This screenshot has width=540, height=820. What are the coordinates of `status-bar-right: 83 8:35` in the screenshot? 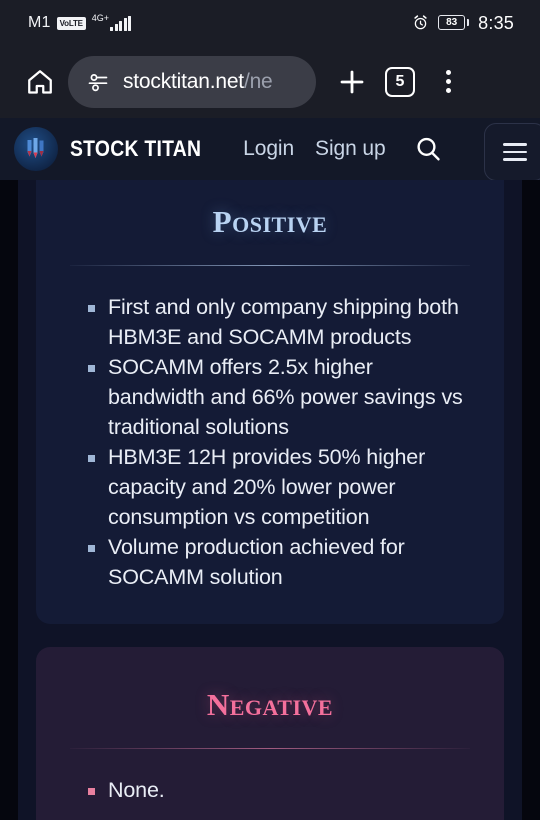 It's located at (463, 23).